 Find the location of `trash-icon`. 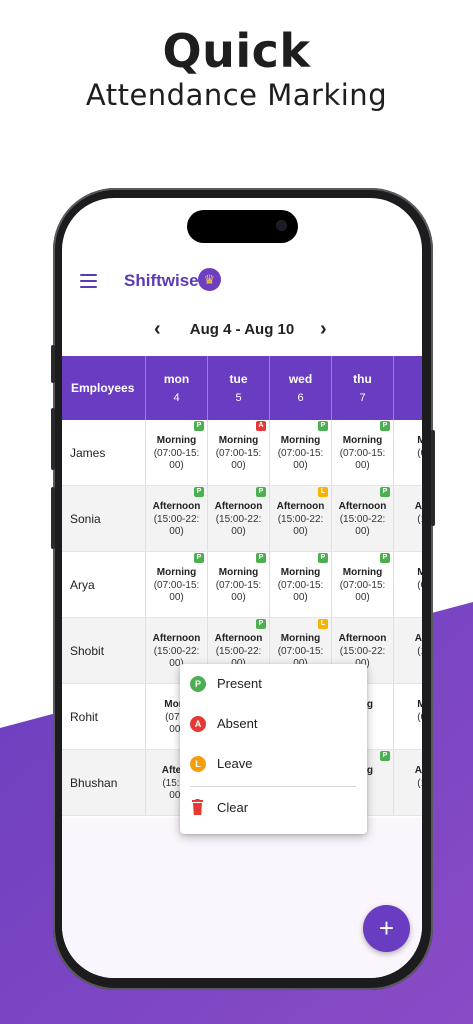

trash-icon is located at coordinates (197, 807).